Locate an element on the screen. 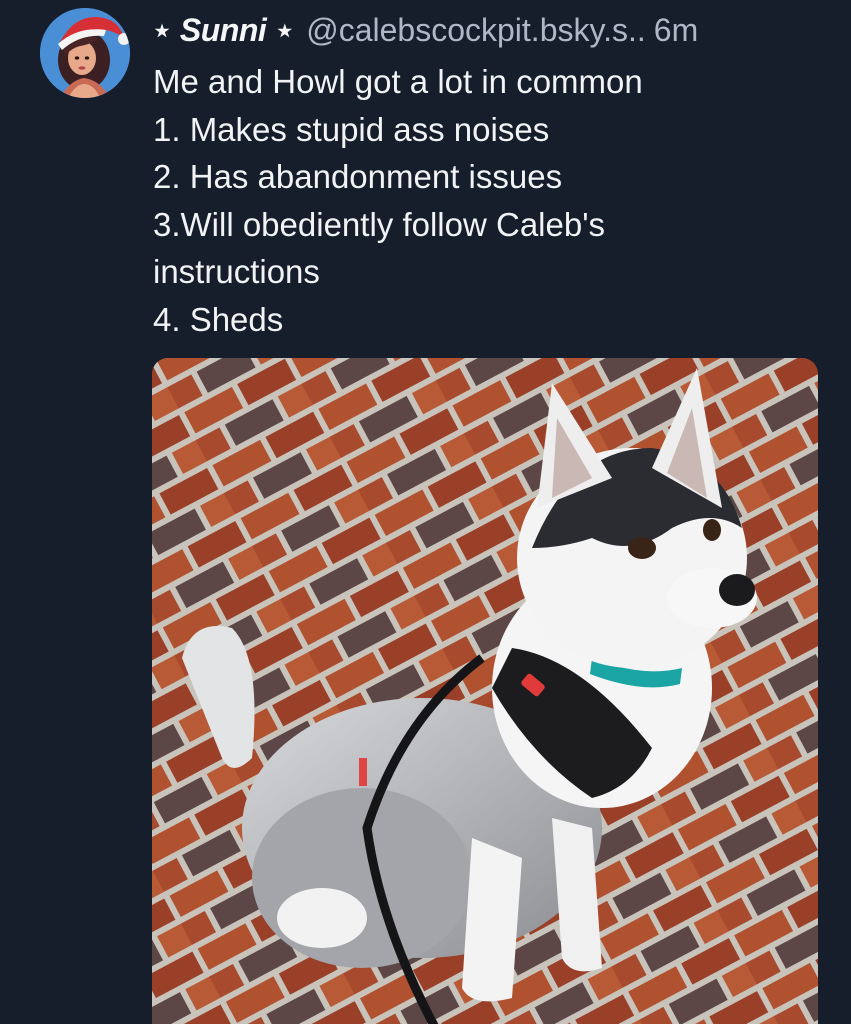  author-handle: @calebscockpit.bsky.s.. is located at coordinates (476, 30).